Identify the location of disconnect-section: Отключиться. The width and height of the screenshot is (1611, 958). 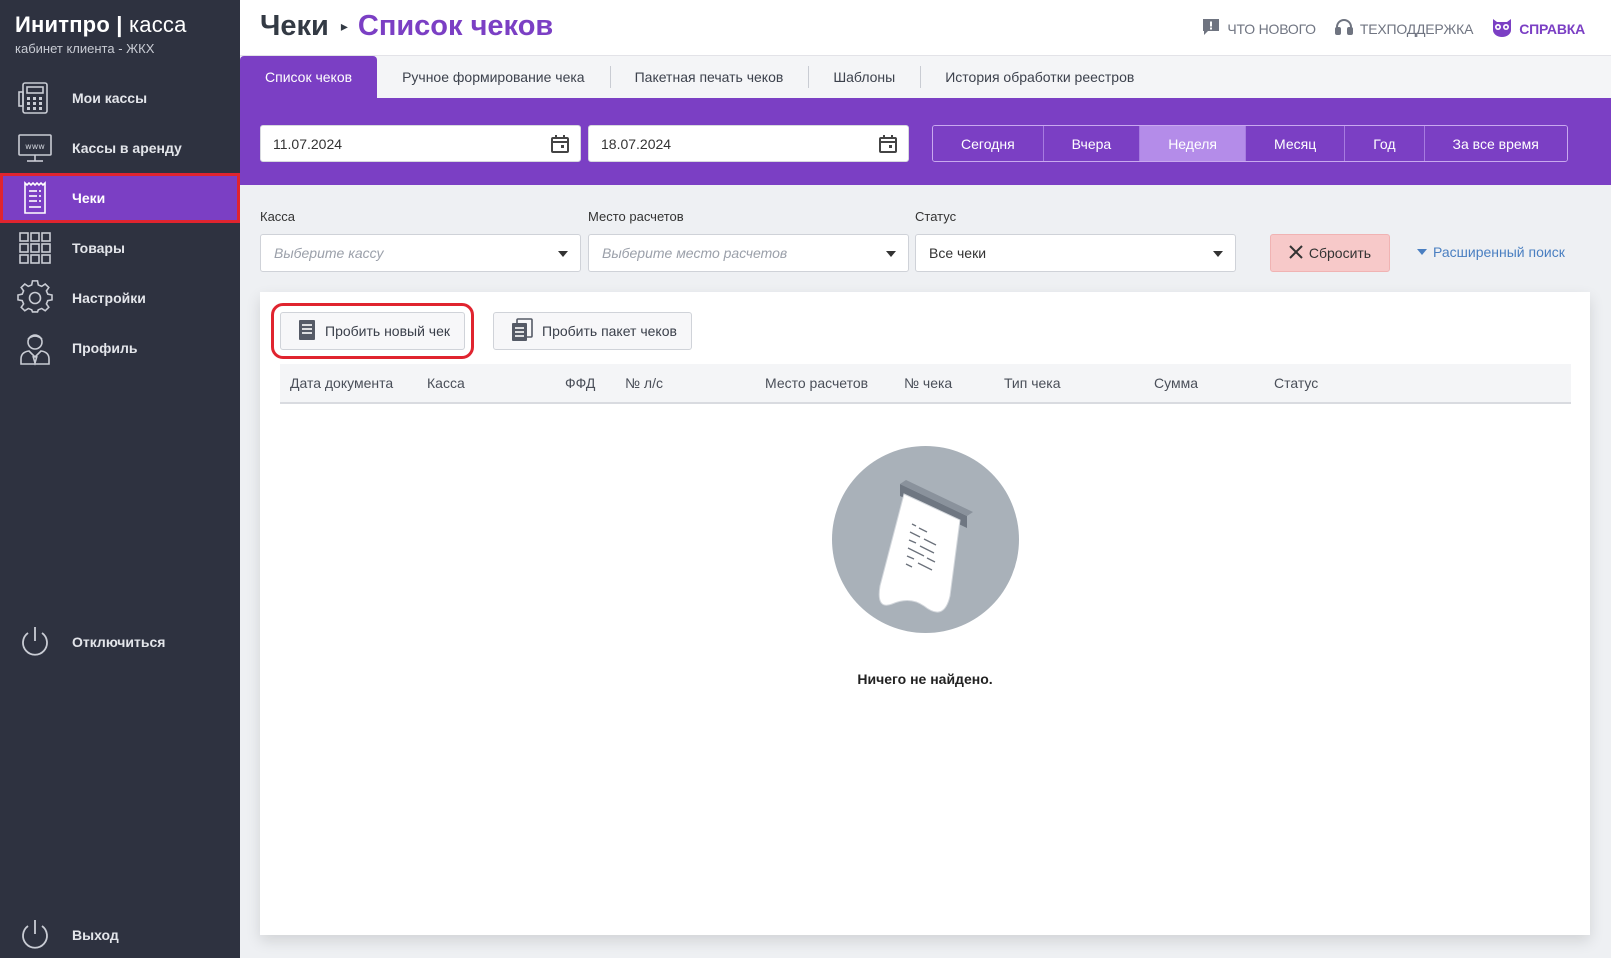
(120, 642).